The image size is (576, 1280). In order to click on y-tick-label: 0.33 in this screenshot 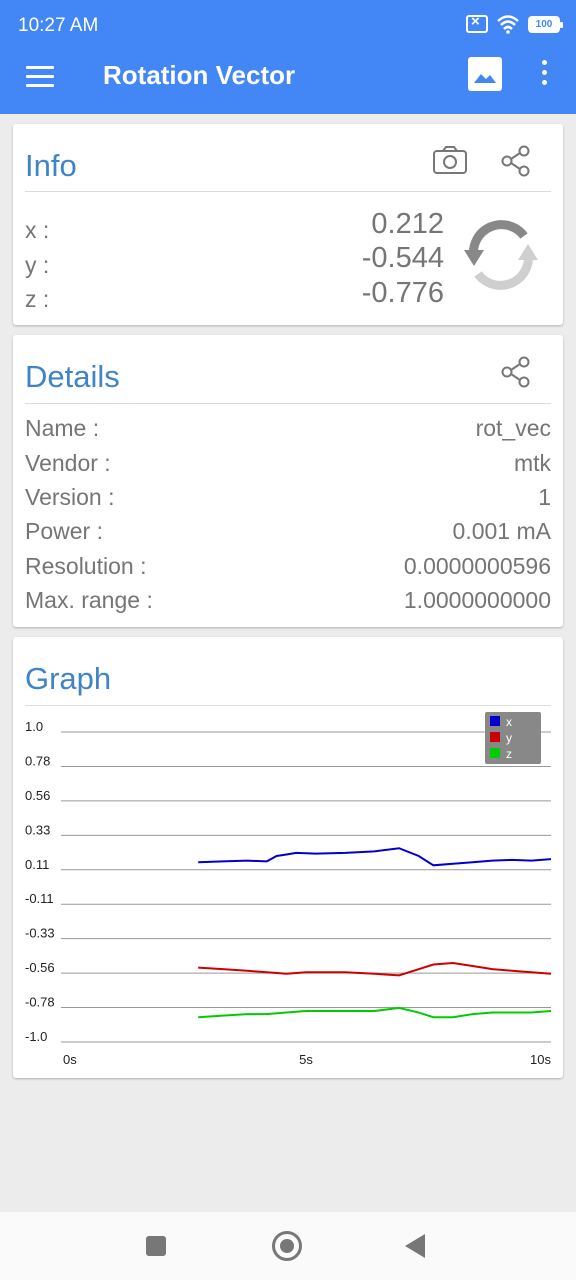, I will do `click(37, 829)`.